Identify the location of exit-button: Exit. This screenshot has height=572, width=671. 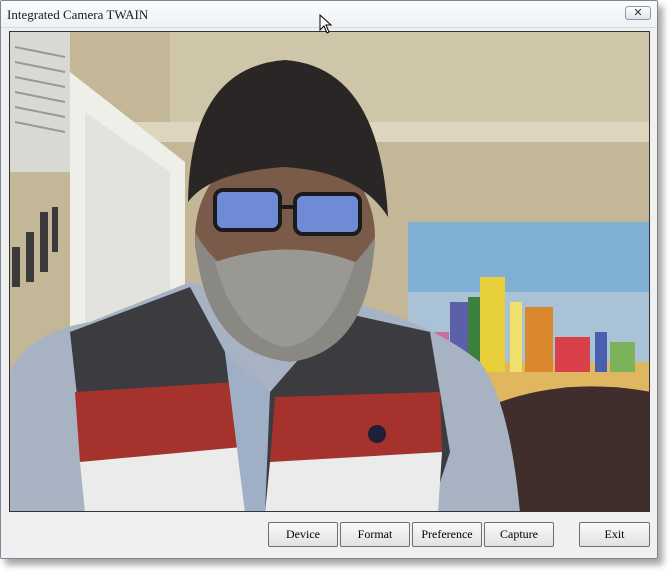
(614, 534).